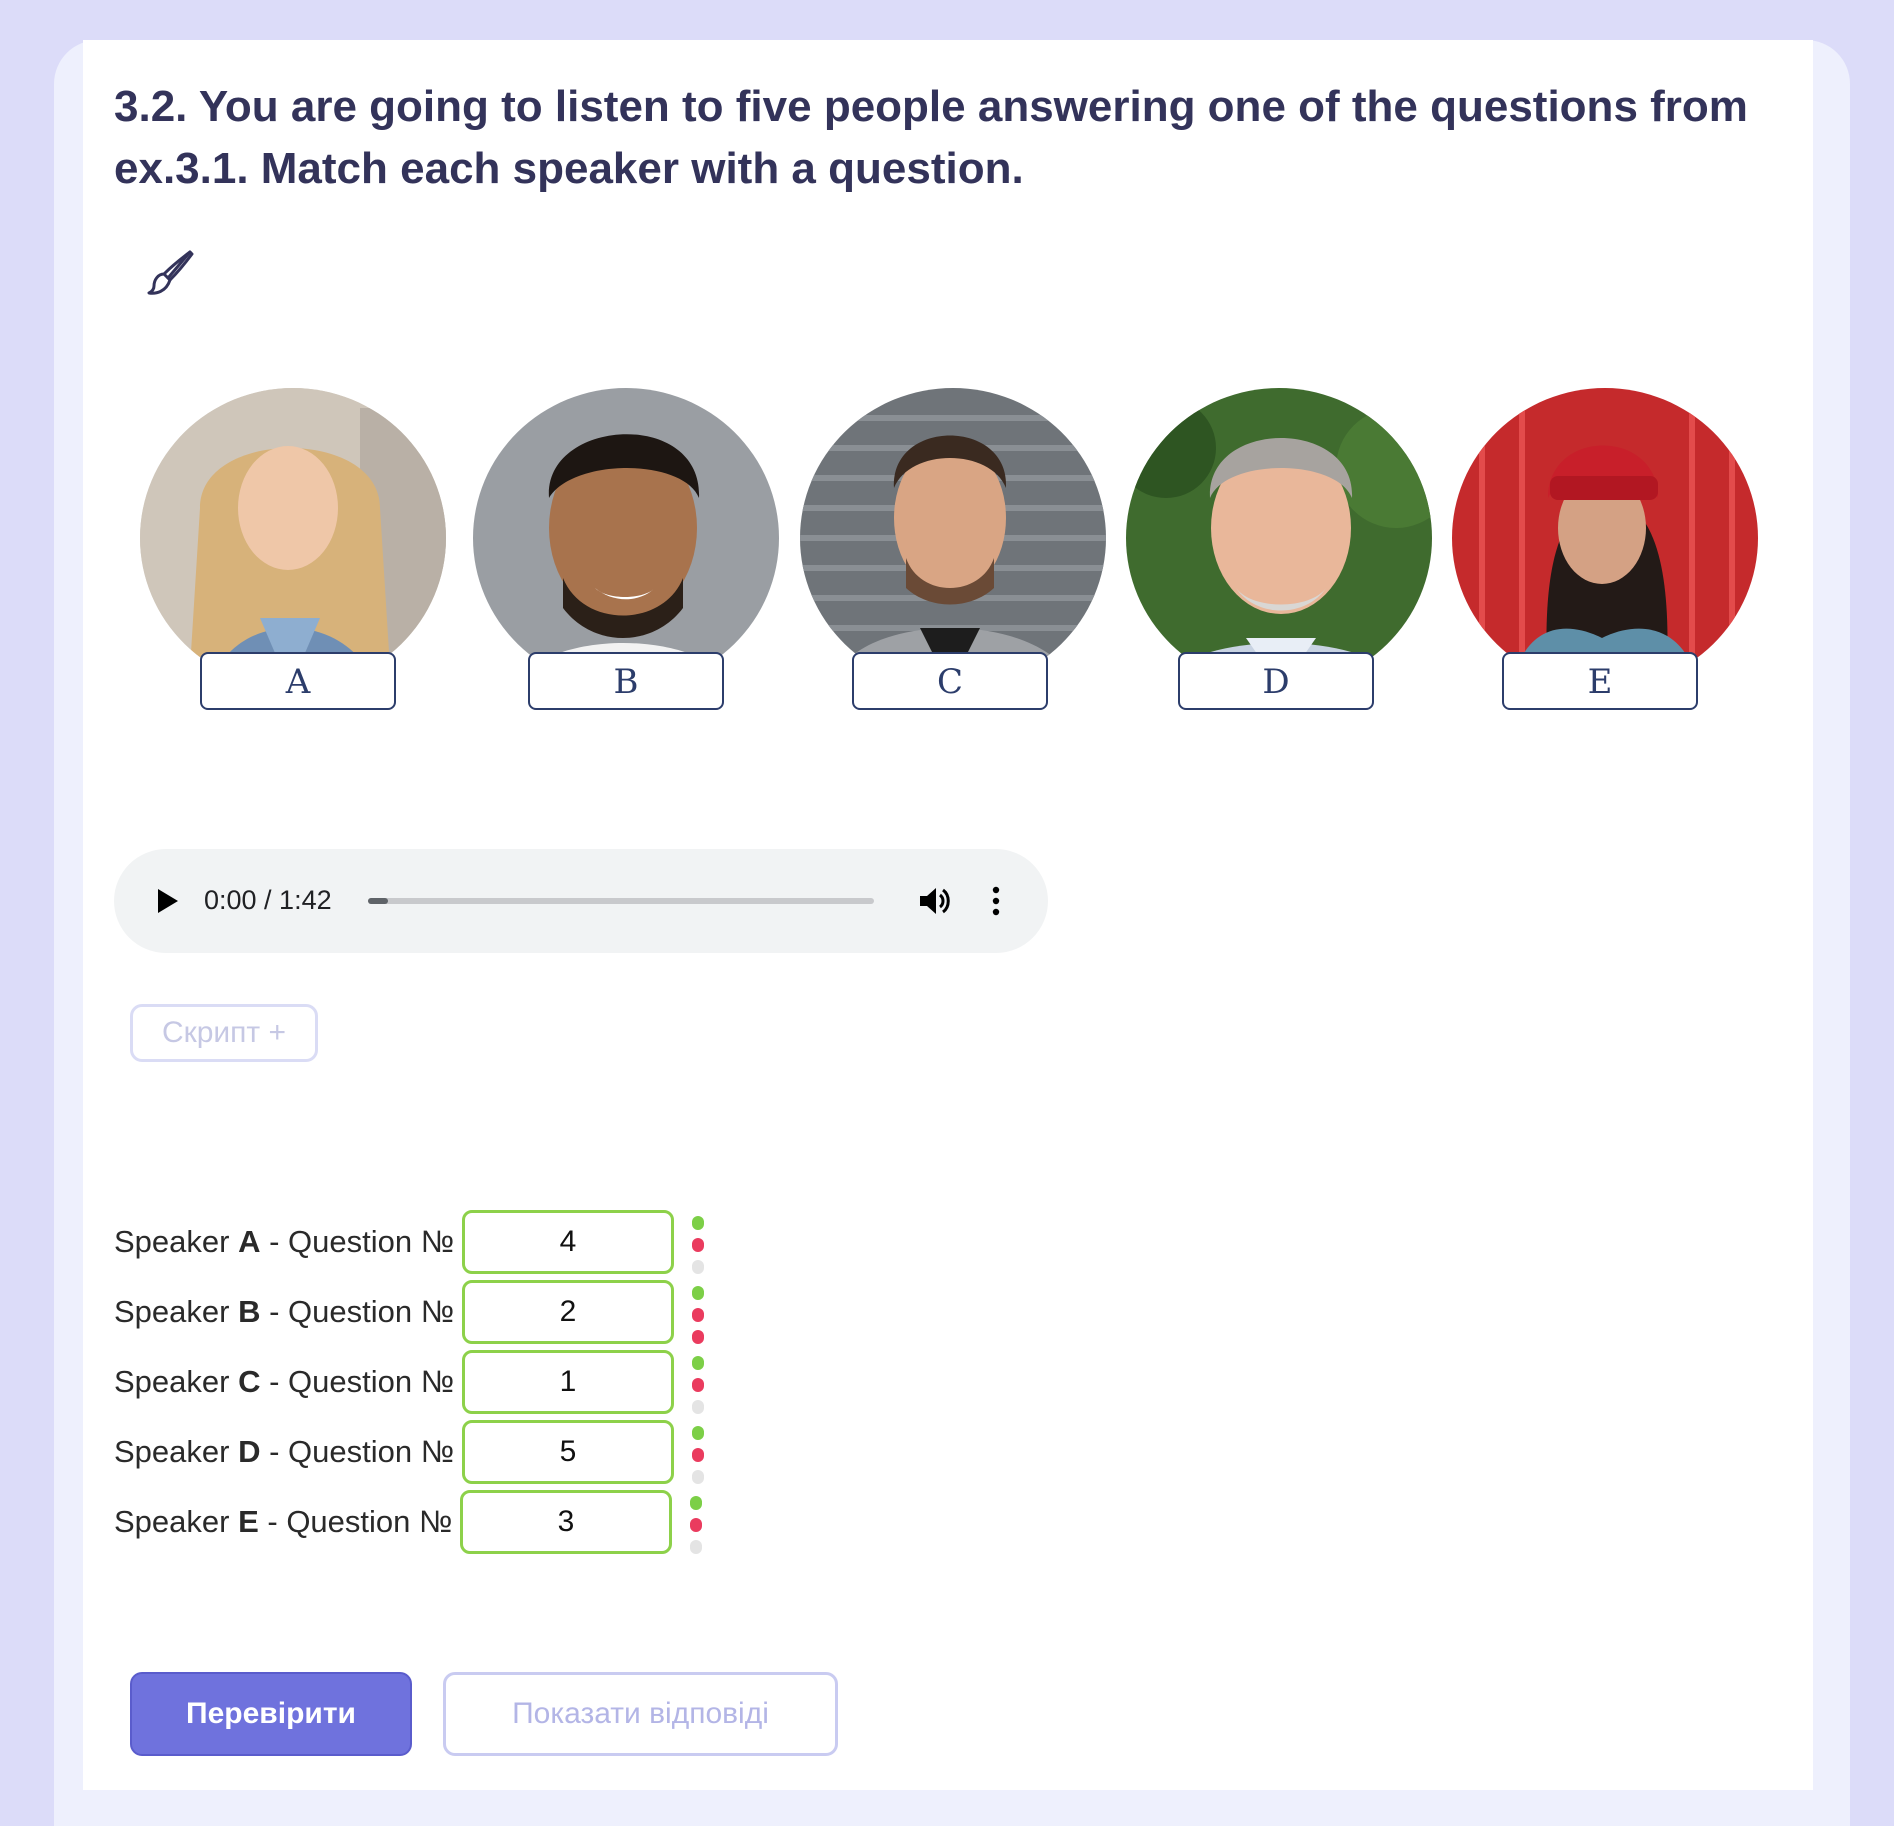 The image size is (1894, 1826). I want to click on answer-input-d, so click(568, 1452).